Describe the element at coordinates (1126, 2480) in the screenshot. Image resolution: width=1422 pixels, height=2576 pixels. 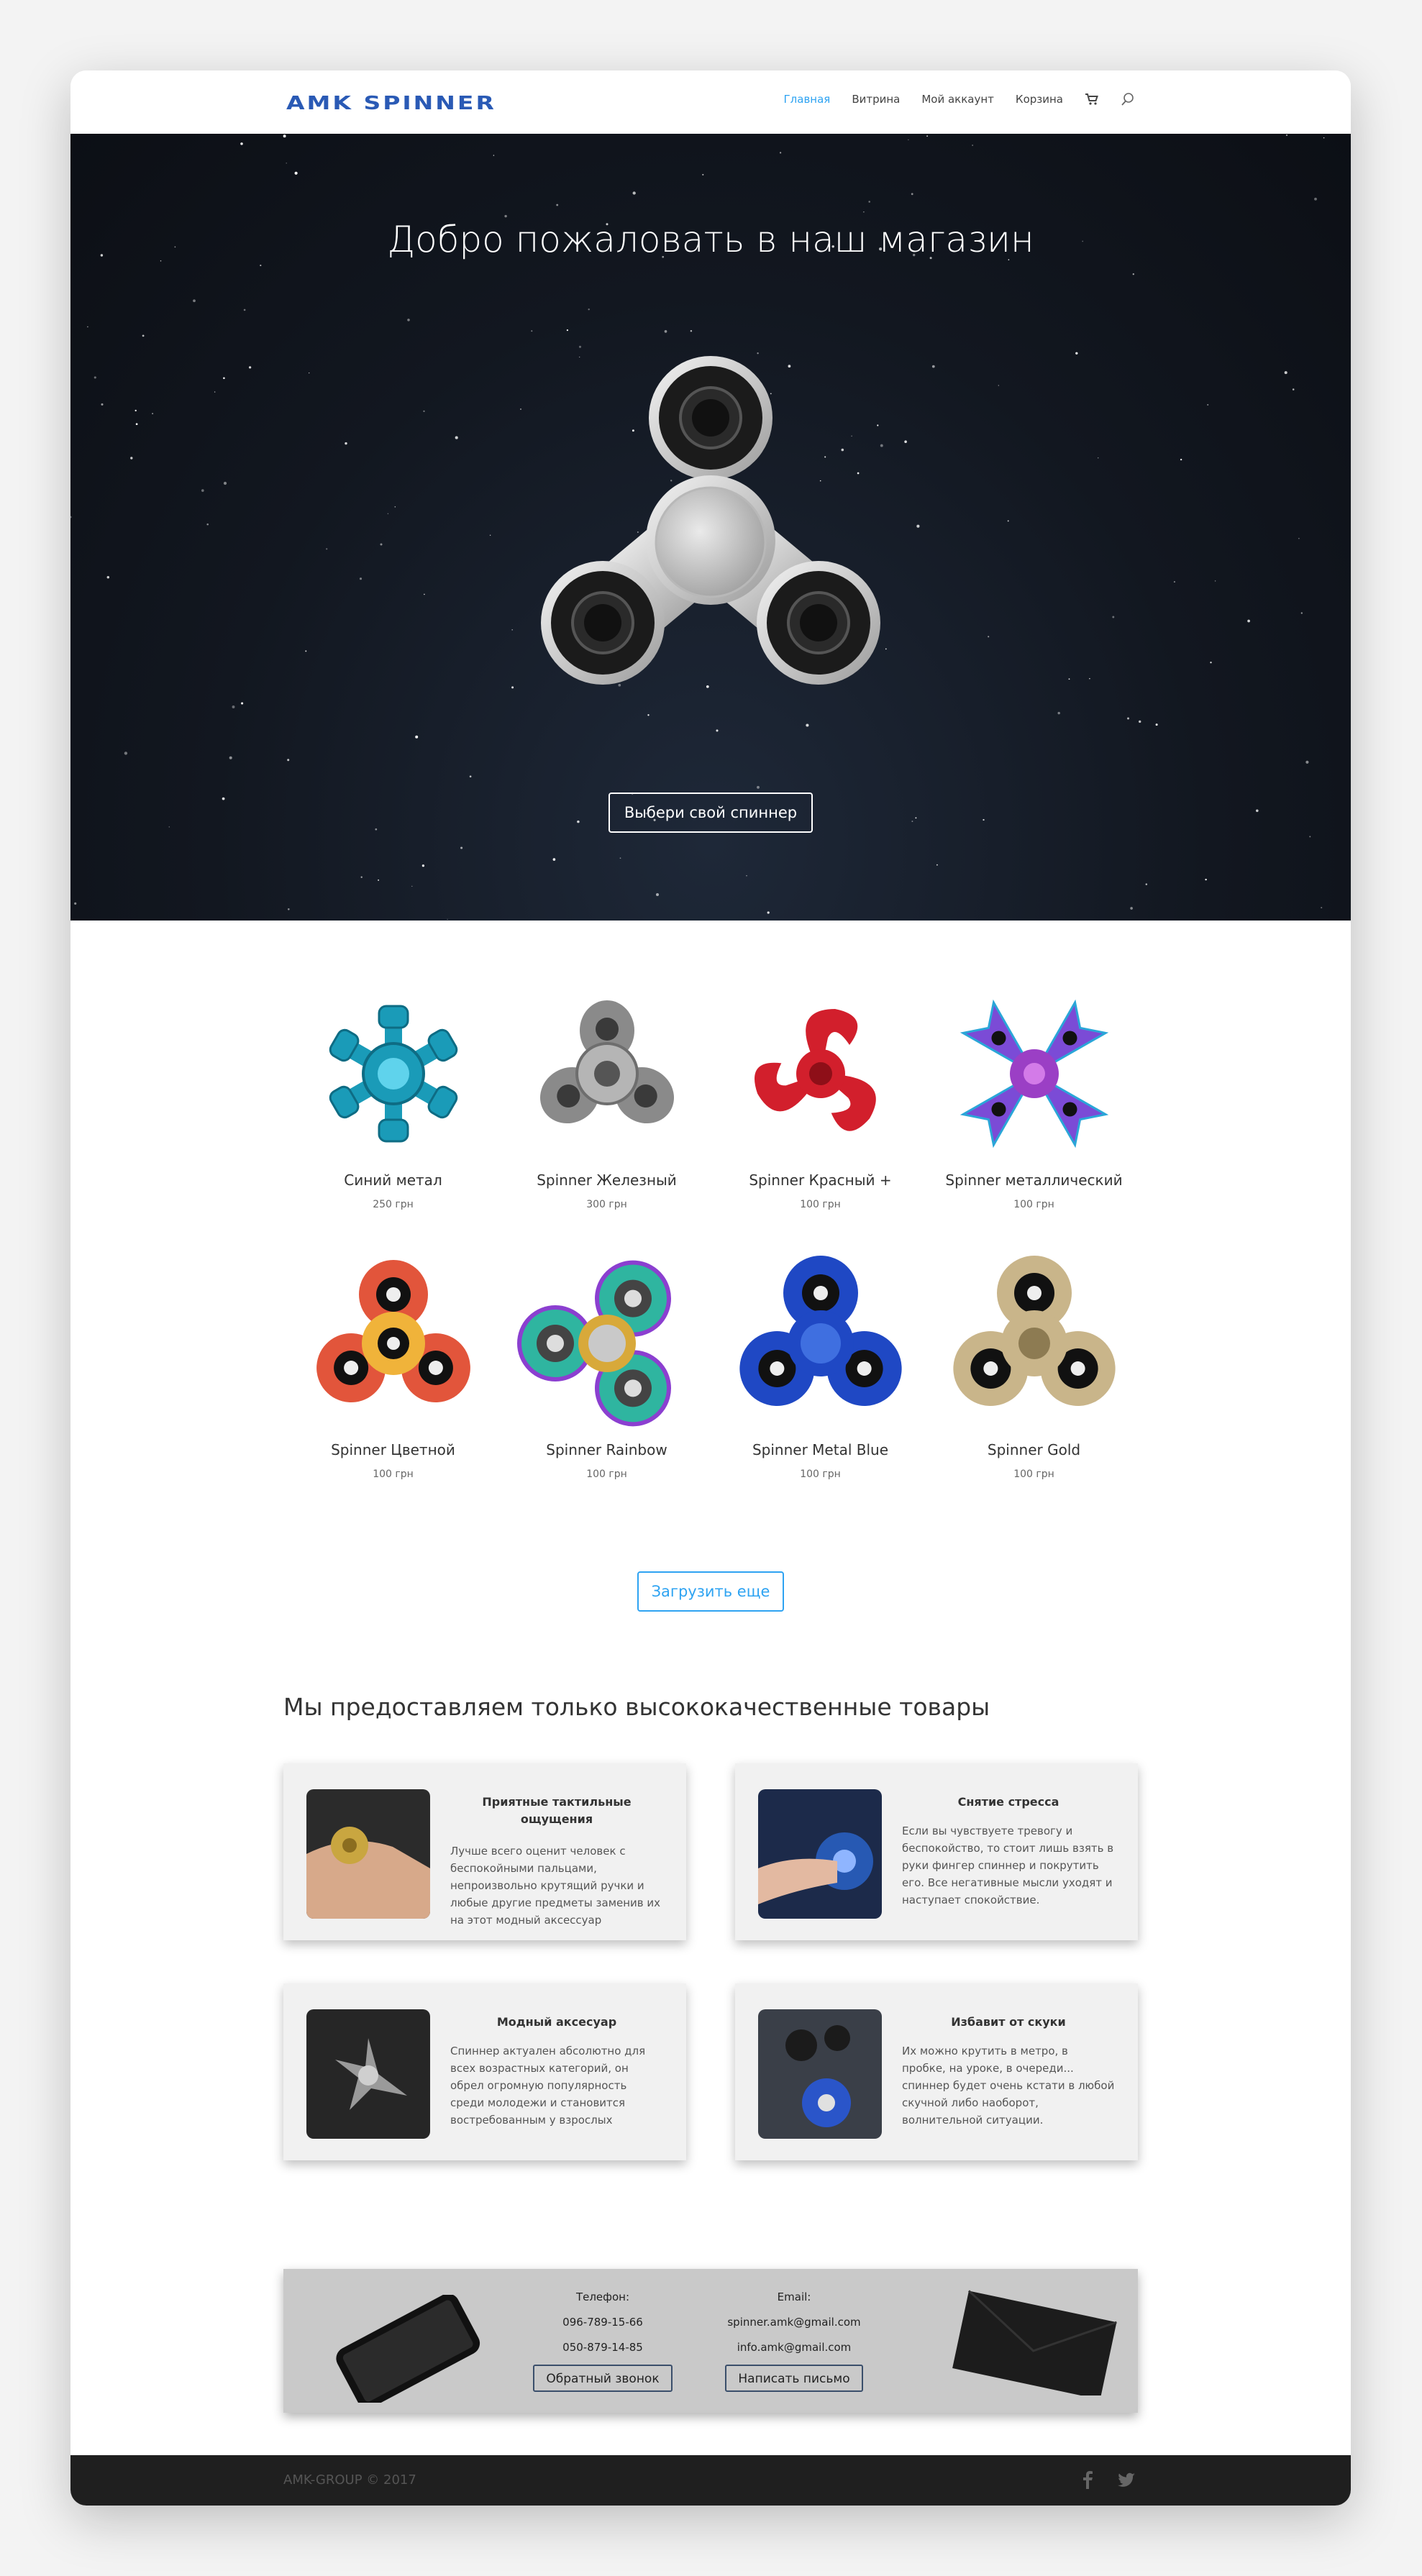
I see `twitter-icon` at that location.